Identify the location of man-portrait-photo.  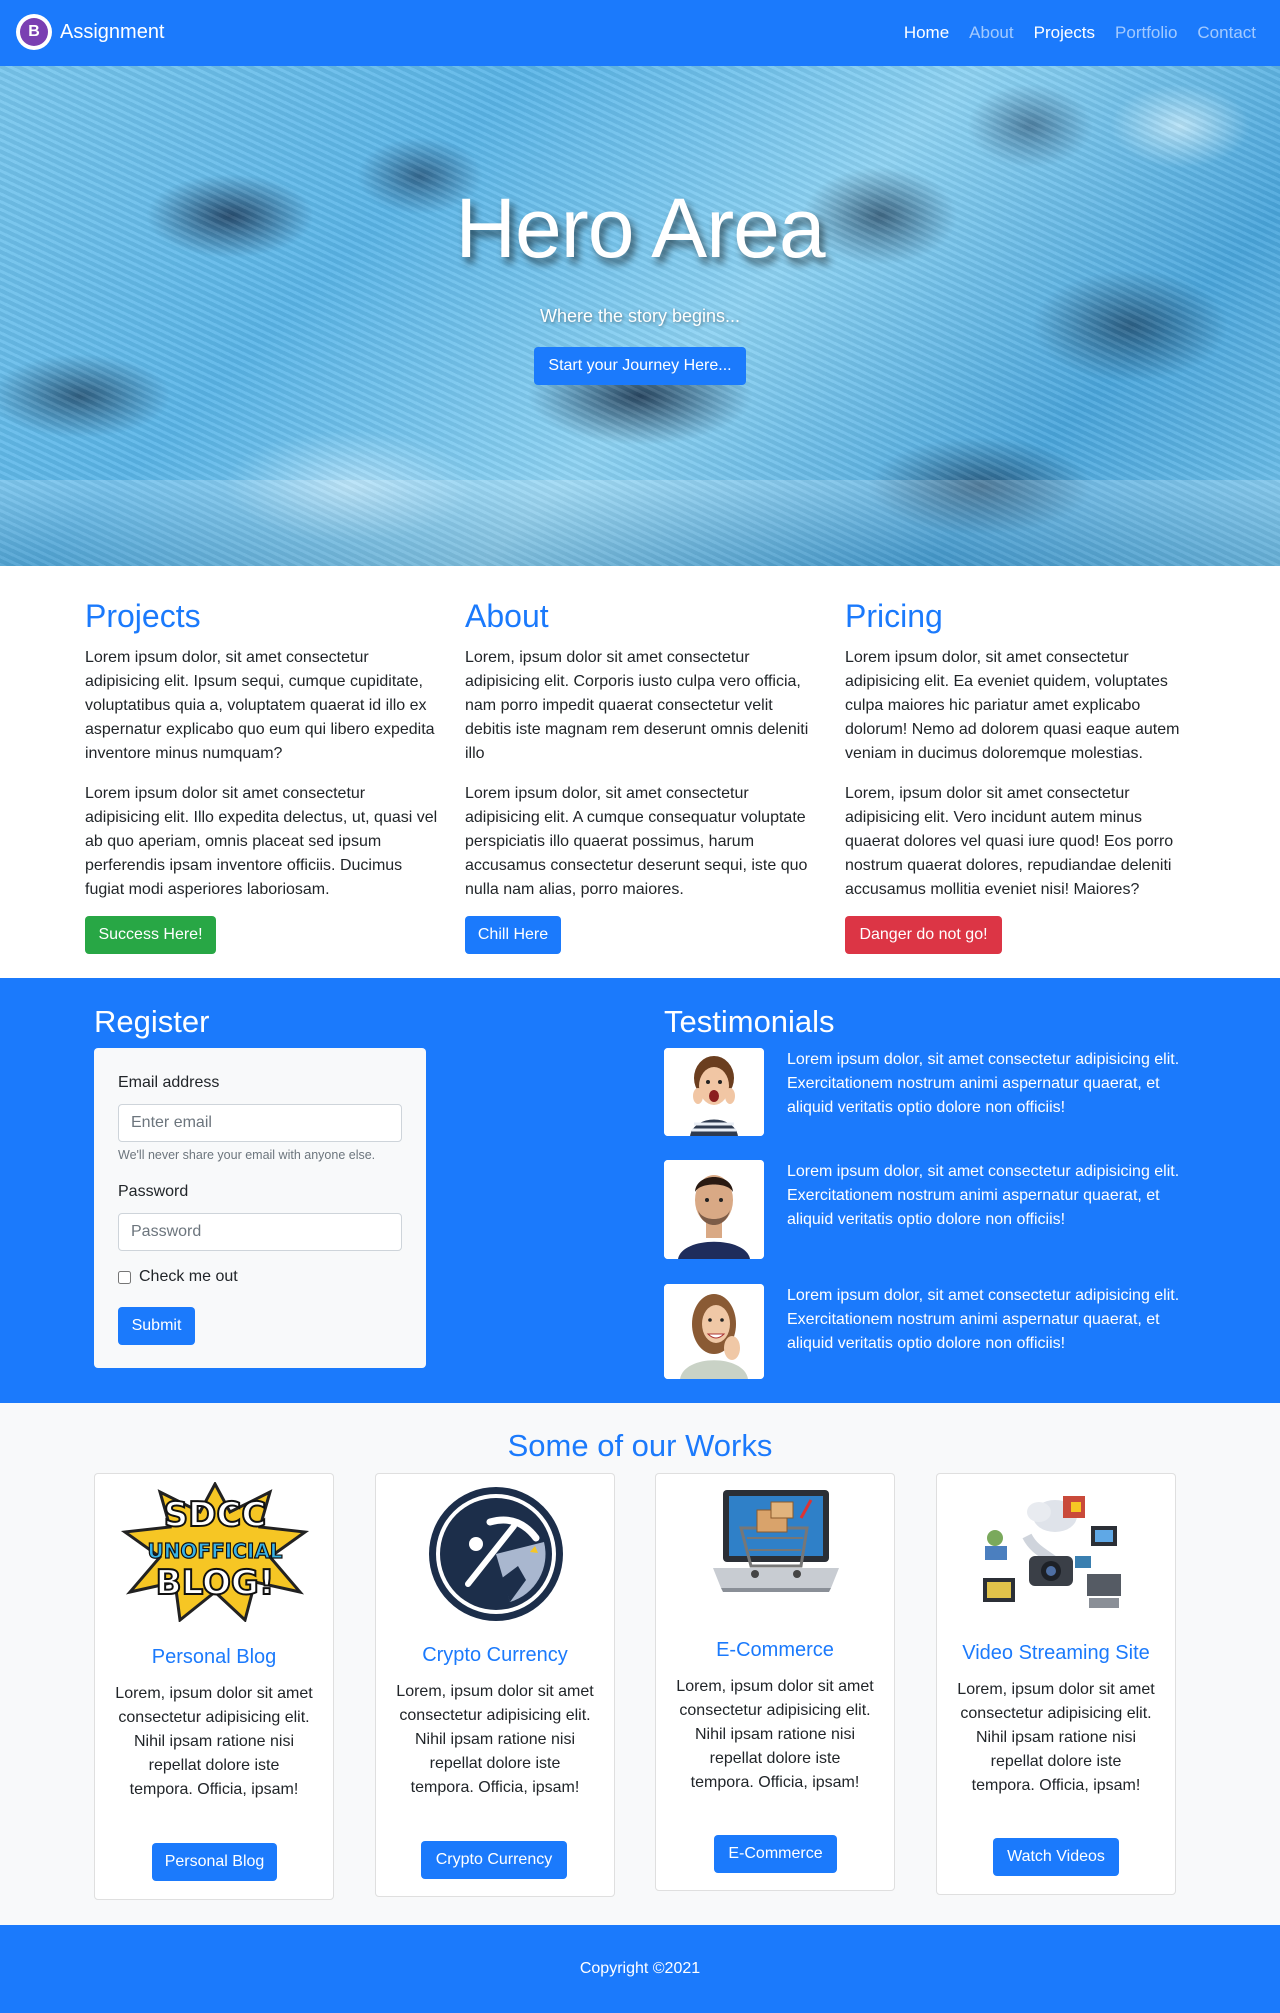
(714, 1209).